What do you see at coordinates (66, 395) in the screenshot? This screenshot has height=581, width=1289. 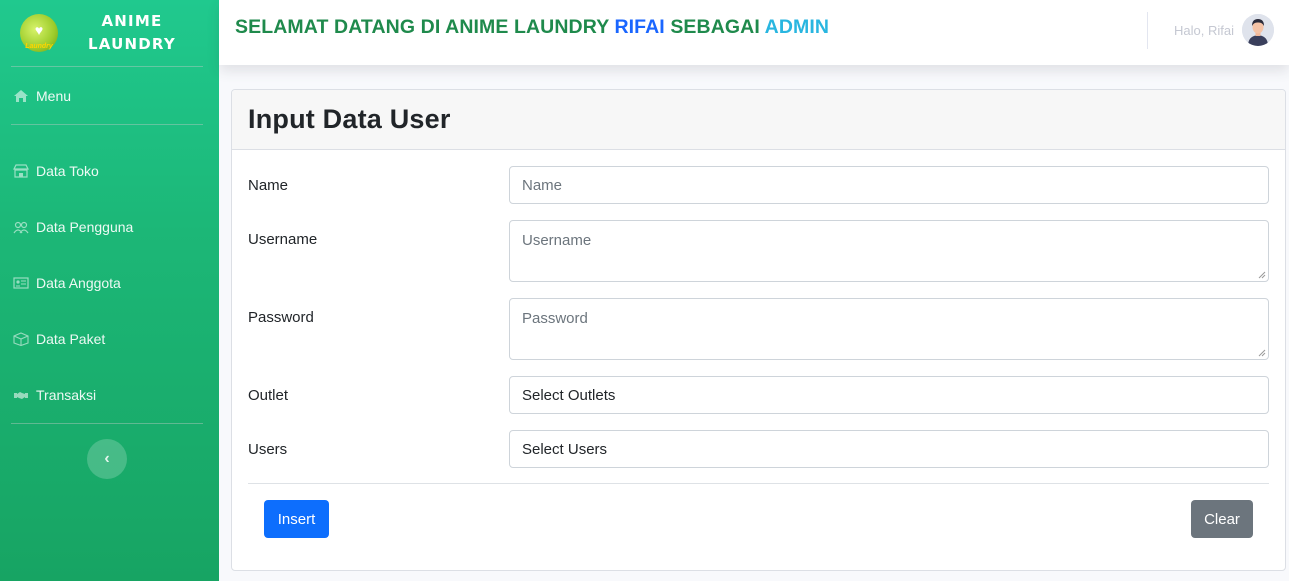 I see `sidebar-item-label: Transaksi` at bounding box center [66, 395].